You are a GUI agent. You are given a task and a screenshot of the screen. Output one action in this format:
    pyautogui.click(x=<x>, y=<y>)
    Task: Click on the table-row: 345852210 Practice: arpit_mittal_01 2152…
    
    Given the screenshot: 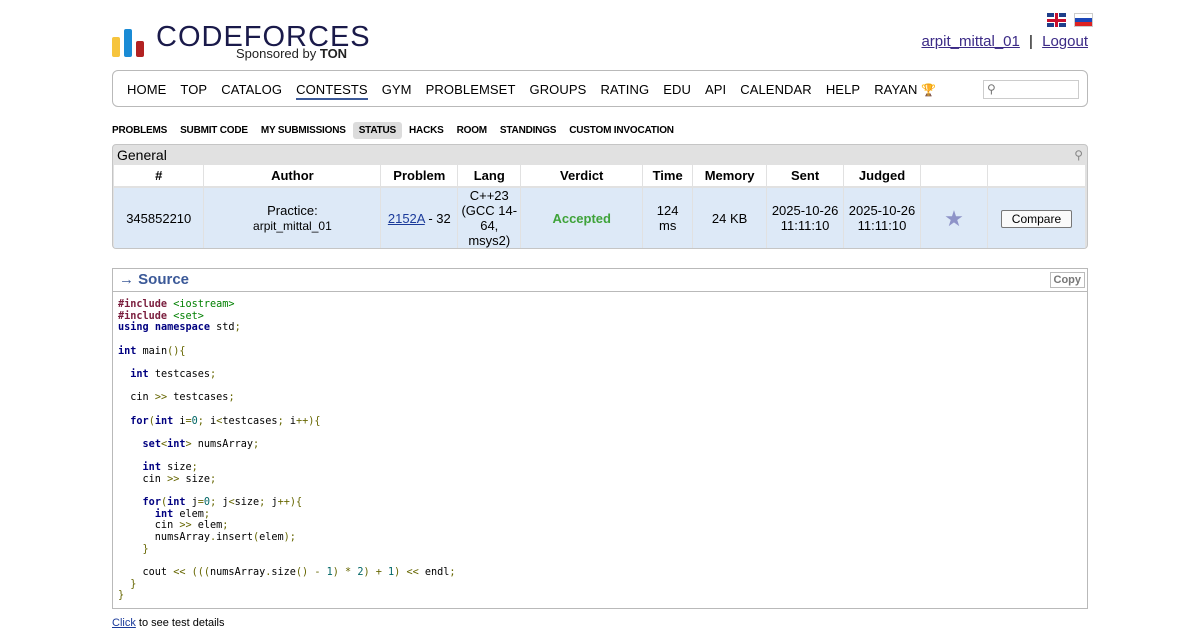 What is the action you would take?
    pyautogui.click(x=600, y=217)
    